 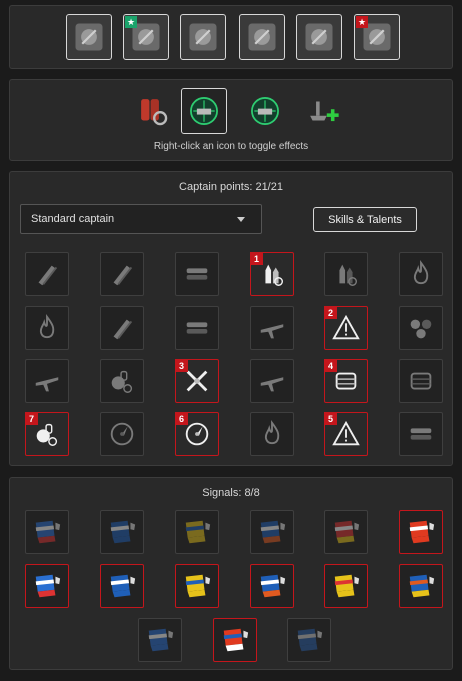 I want to click on flag-red-diagonal-icon, so click(x=347, y=532).